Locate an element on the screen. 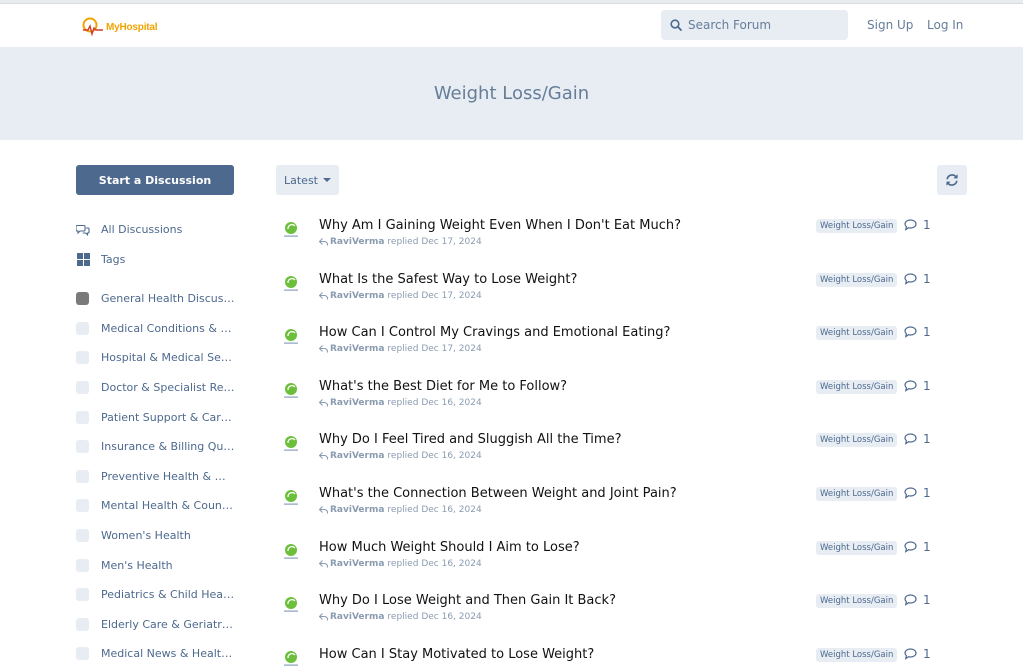  sidebar-tag-label: Medical Conditions & Diseases is located at coordinates (168, 328).